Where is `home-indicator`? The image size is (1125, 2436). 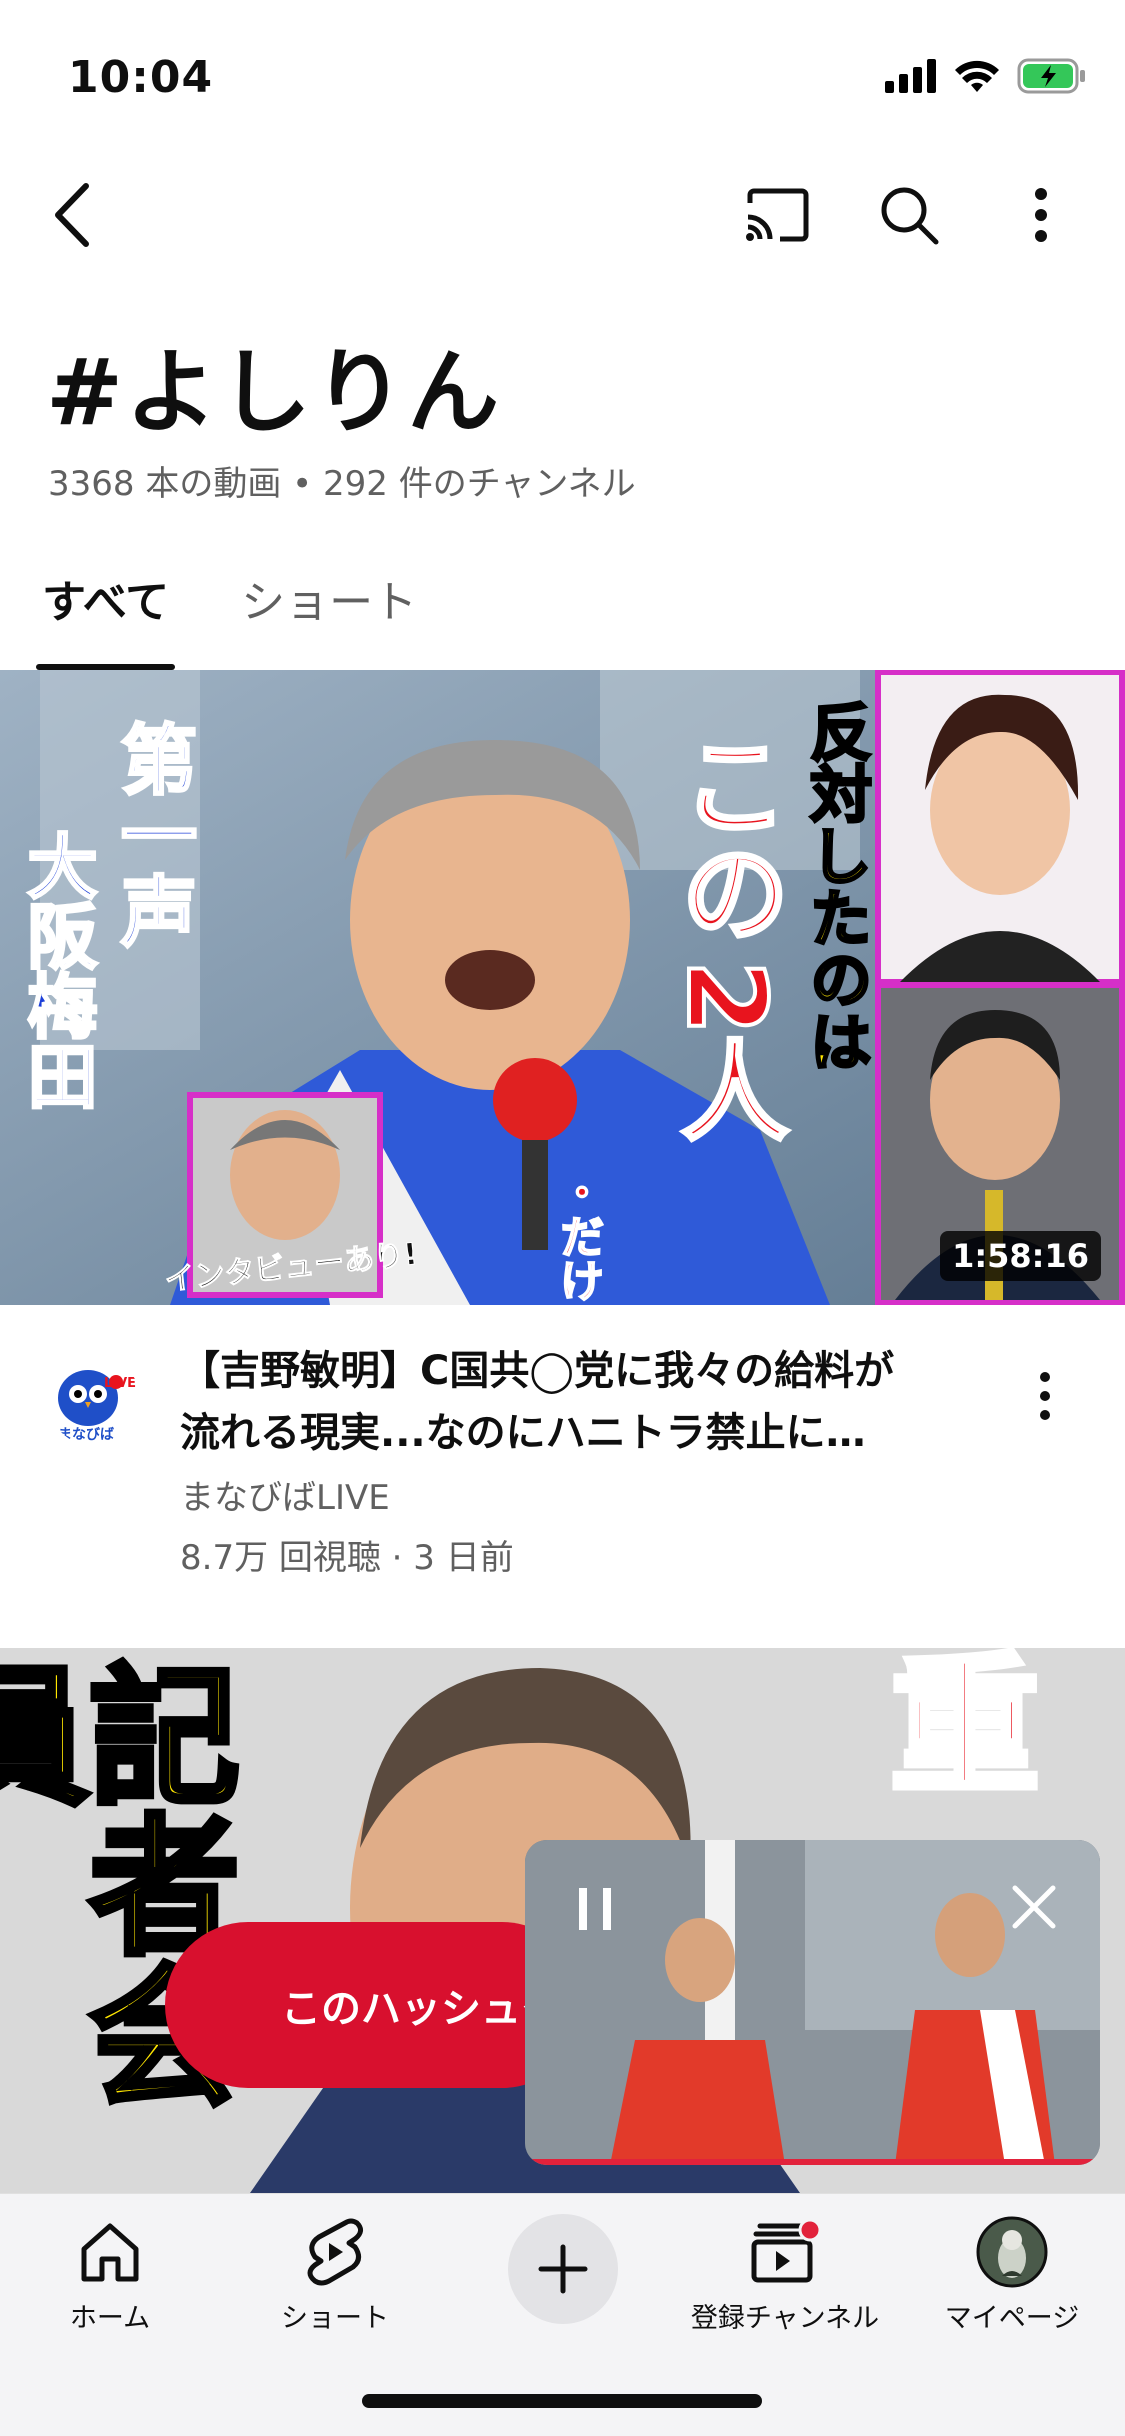 home-indicator is located at coordinates (562, 2401).